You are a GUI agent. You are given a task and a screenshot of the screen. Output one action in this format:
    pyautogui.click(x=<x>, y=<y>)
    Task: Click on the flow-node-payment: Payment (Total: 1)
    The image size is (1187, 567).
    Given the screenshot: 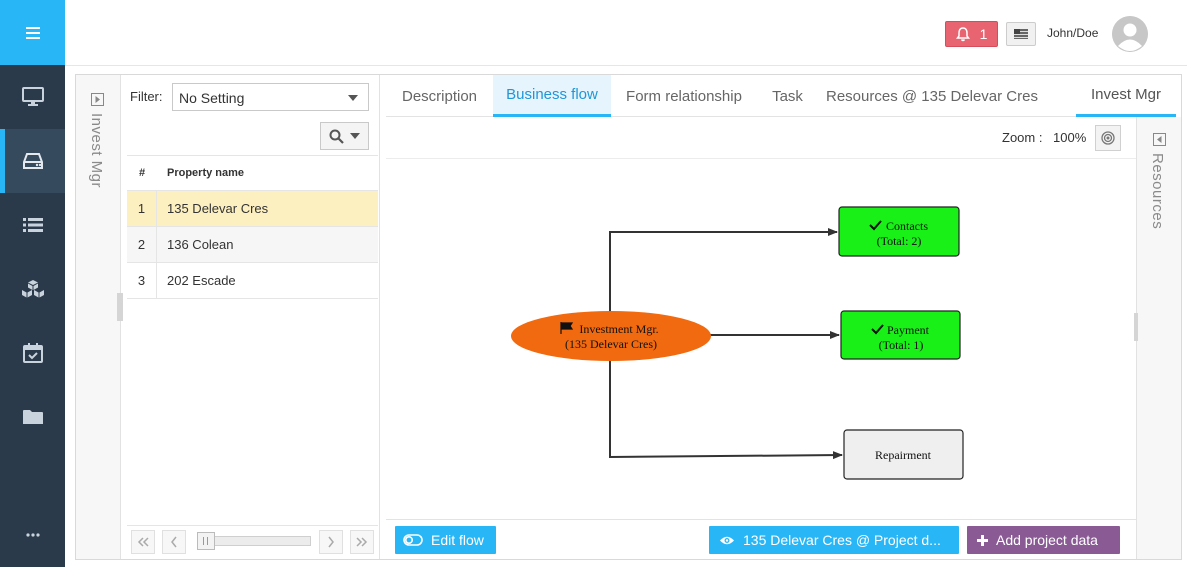 What is the action you would take?
    pyautogui.click(x=900, y=335)
    